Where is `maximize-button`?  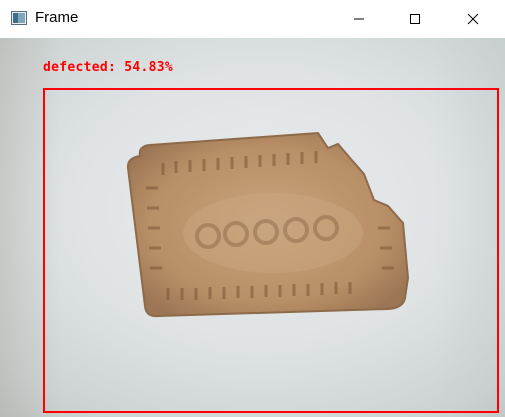
maximize-button is located at coordinates (415, 19).